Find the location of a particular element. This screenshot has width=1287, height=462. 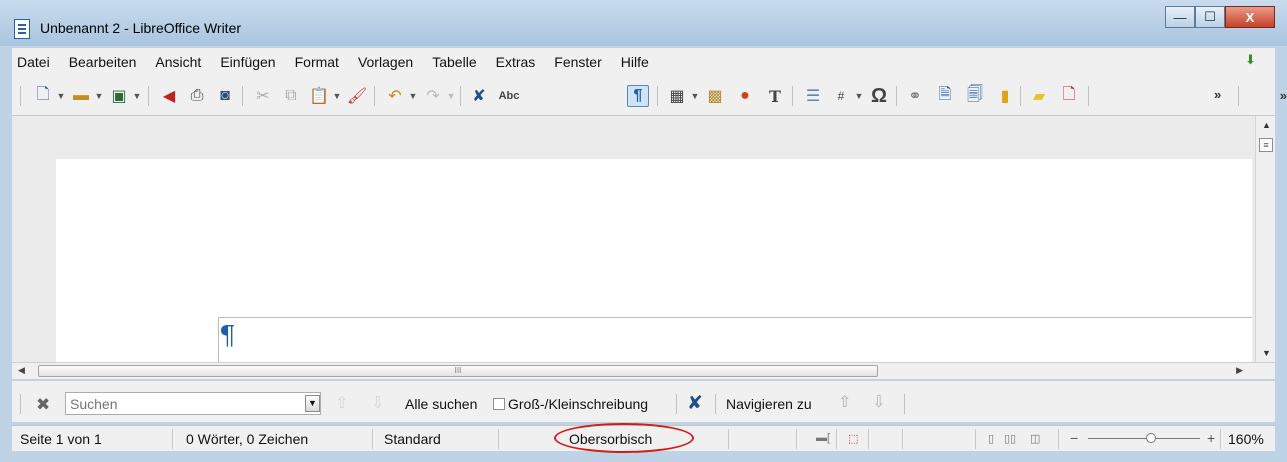

image-icon: ▩ is located at coordinates (715, 96).